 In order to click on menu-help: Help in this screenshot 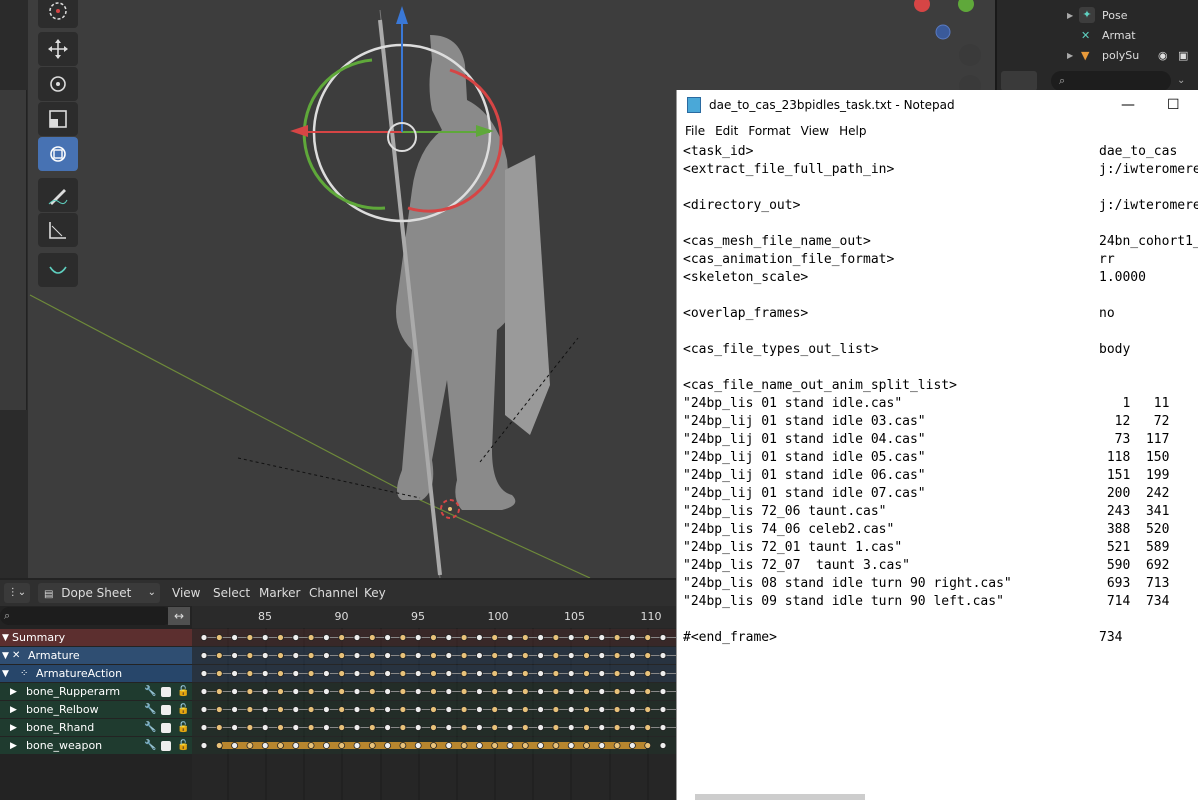, I will do `click(852, 131)`.